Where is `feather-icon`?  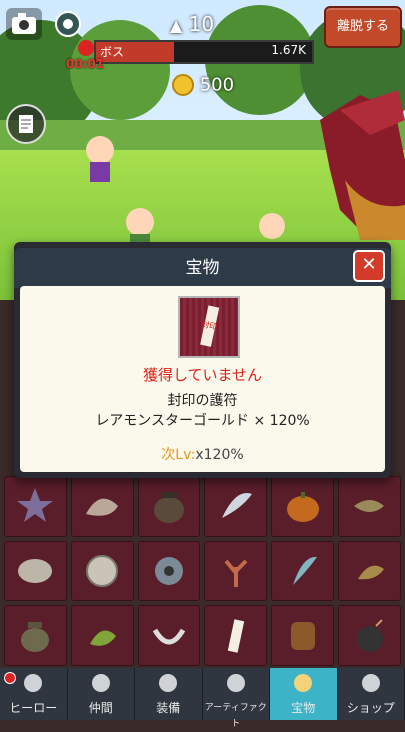
feather-icon is located at coordinates (236, 506).